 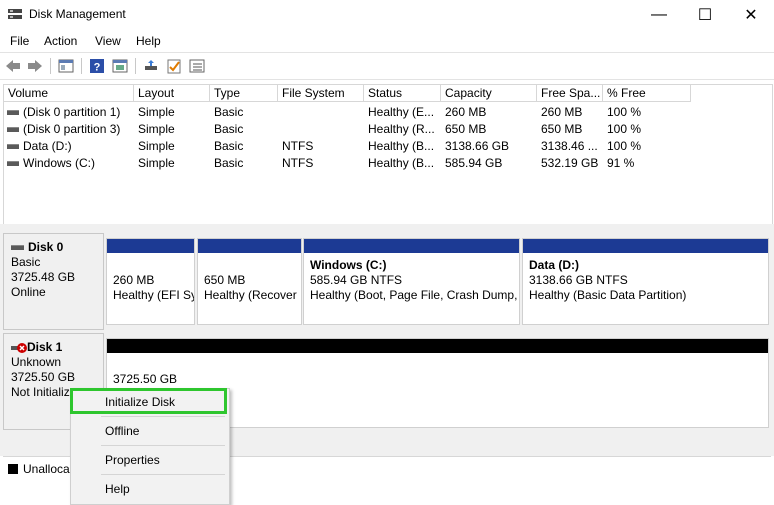 I want to click on title-bar: Disk Management — ☐ ✕, so click(x=387, y=15).